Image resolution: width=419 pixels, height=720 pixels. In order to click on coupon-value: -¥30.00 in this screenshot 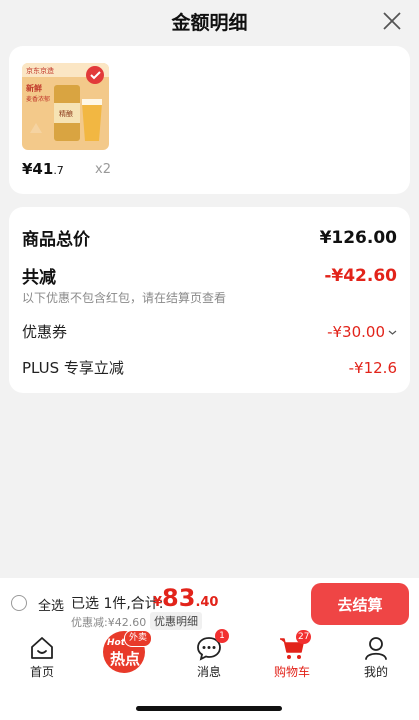, I will do `click(356, 332)`.